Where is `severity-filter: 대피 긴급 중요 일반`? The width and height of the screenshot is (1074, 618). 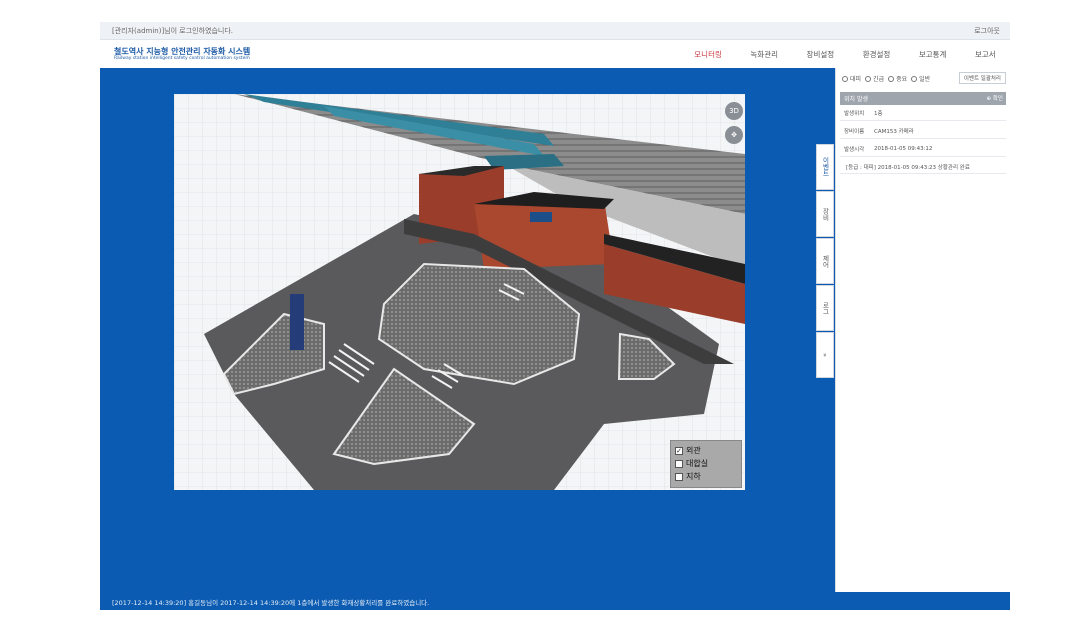
severity-filter: 대피 긴급 중요 일반 is located at coordinates (886, 78).